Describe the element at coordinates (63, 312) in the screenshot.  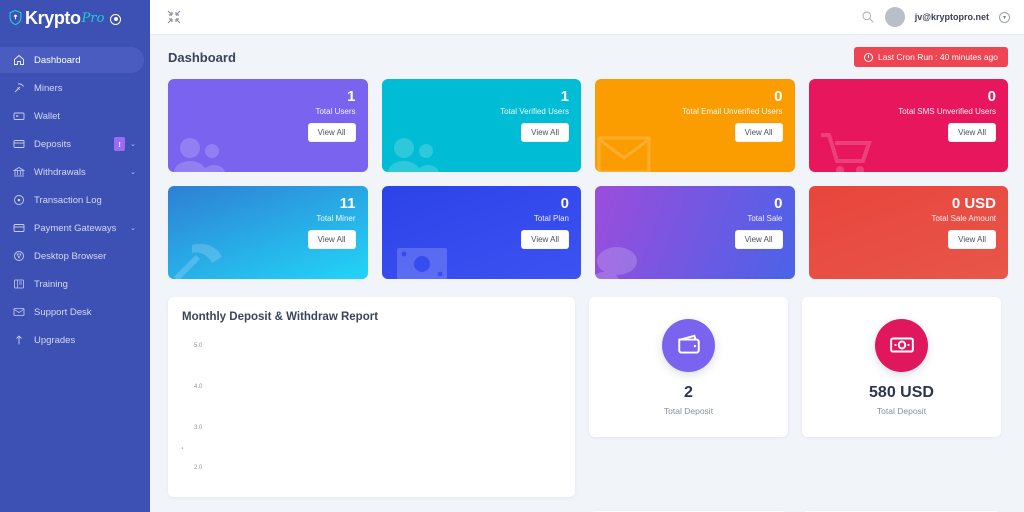
I see `sidebar-item-label: Support Desk` at that location.